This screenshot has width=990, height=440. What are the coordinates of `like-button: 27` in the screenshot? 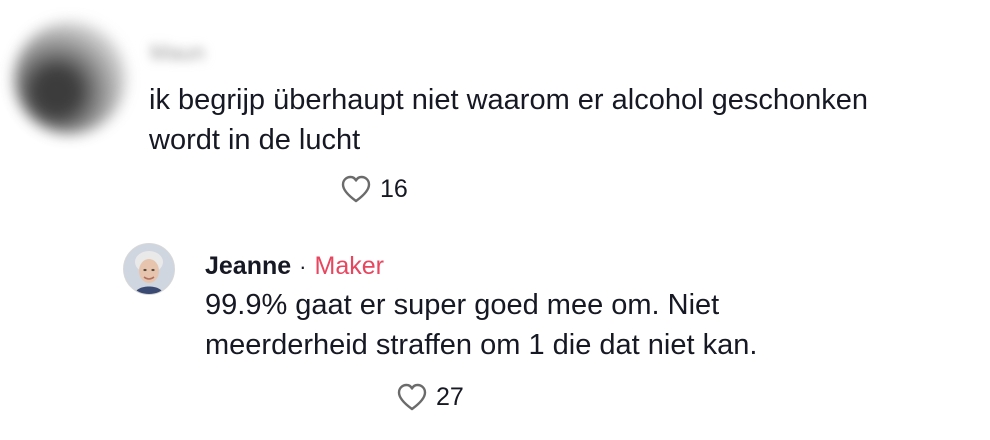 It's located at (430, 397).